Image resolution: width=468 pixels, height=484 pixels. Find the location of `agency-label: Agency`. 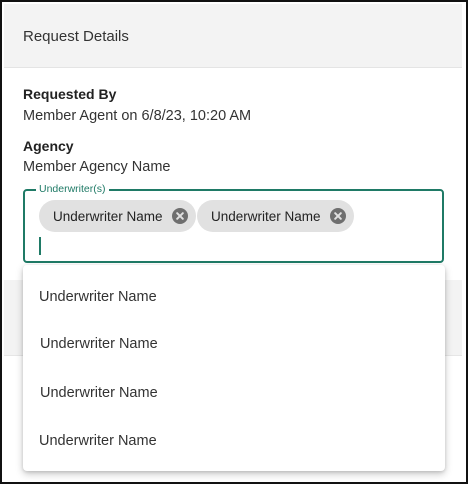

agency-label: Agency is located at coordinates (48, 146).